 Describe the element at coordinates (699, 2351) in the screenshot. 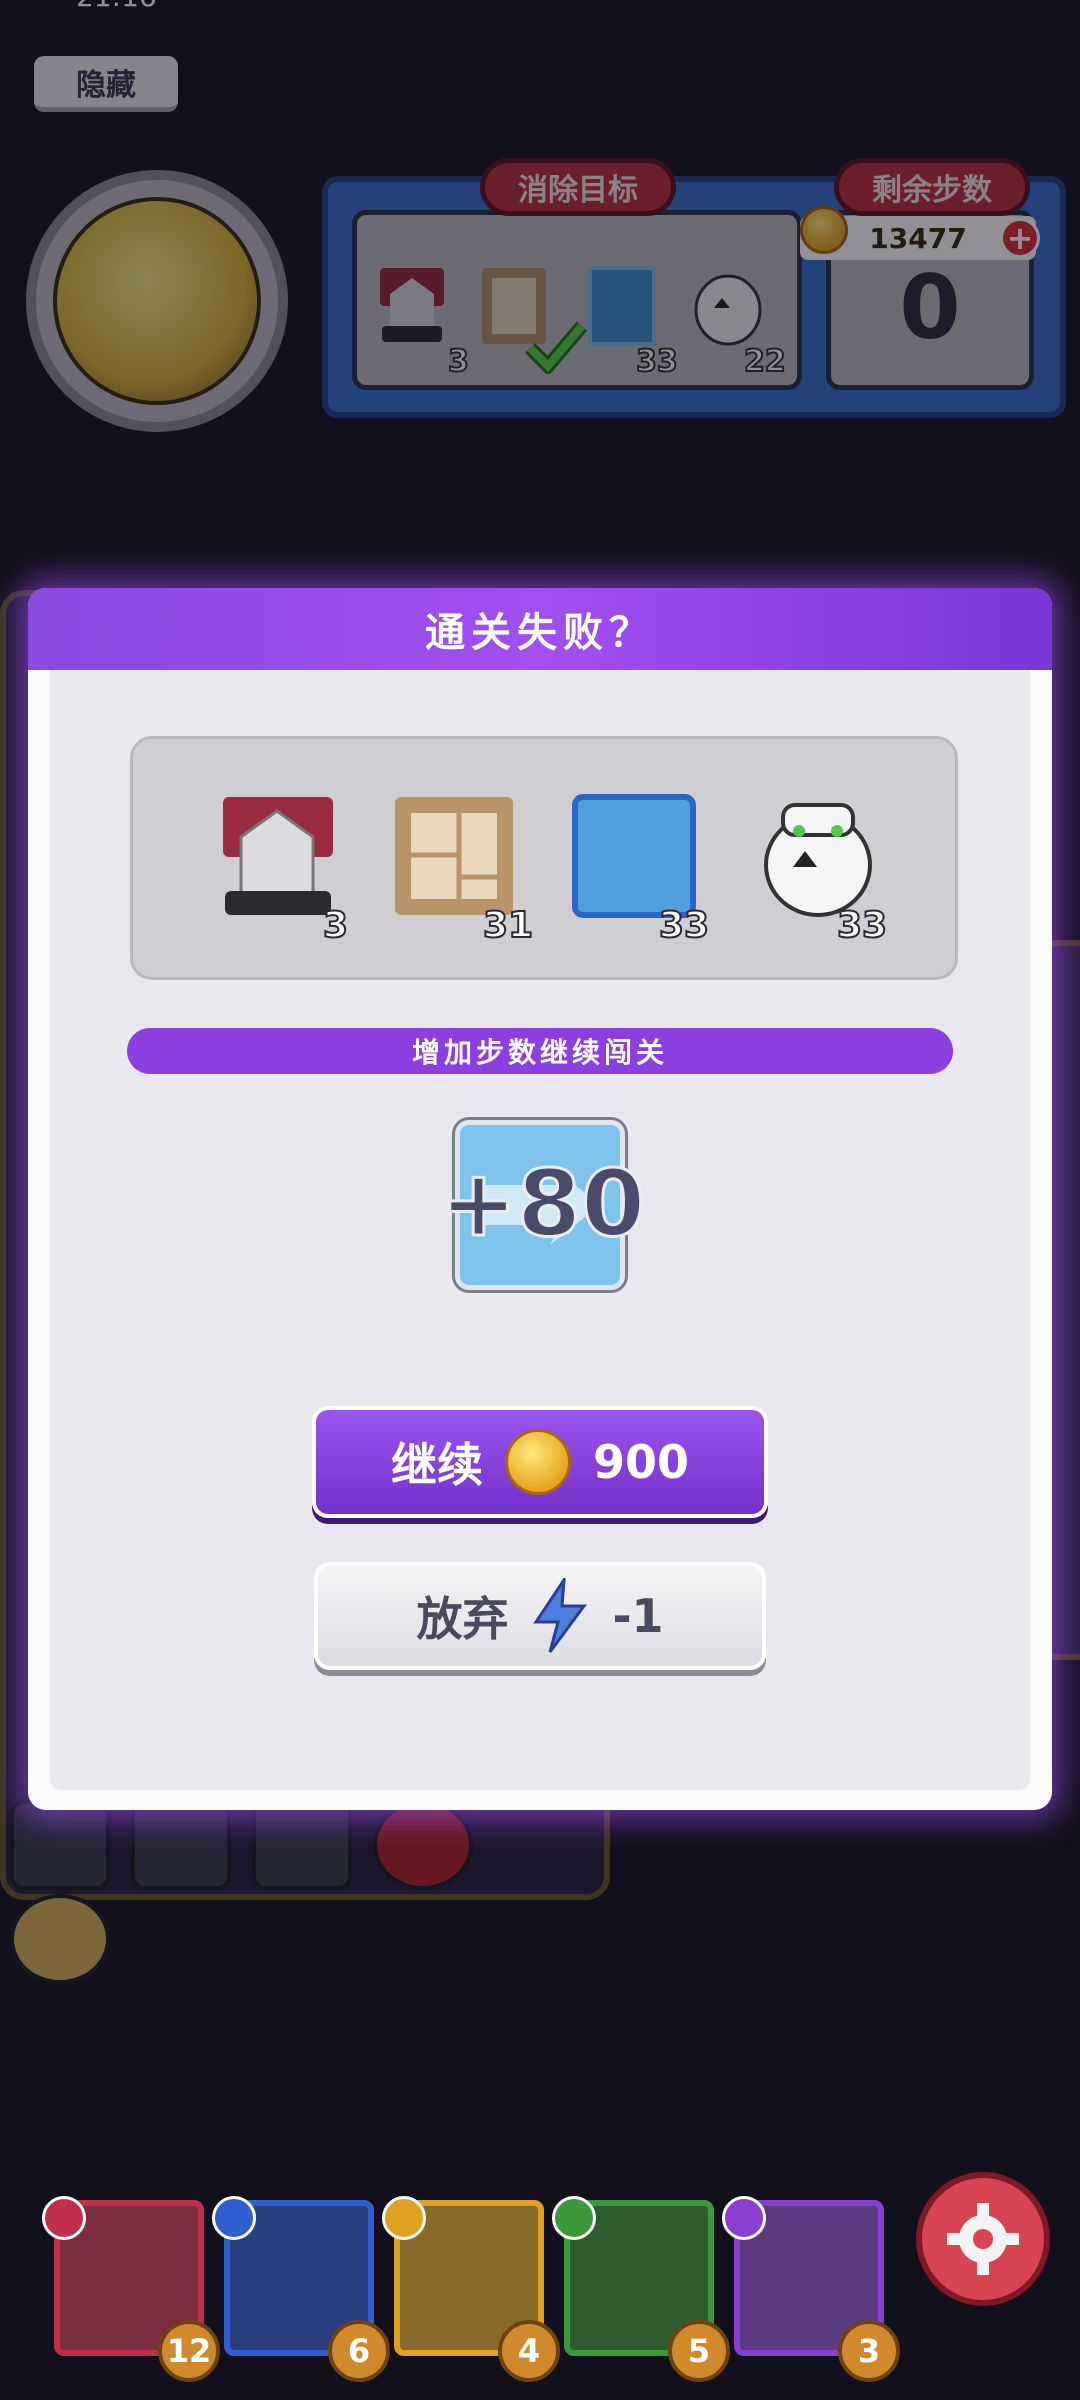

I see `hero-count: 5` at that location.